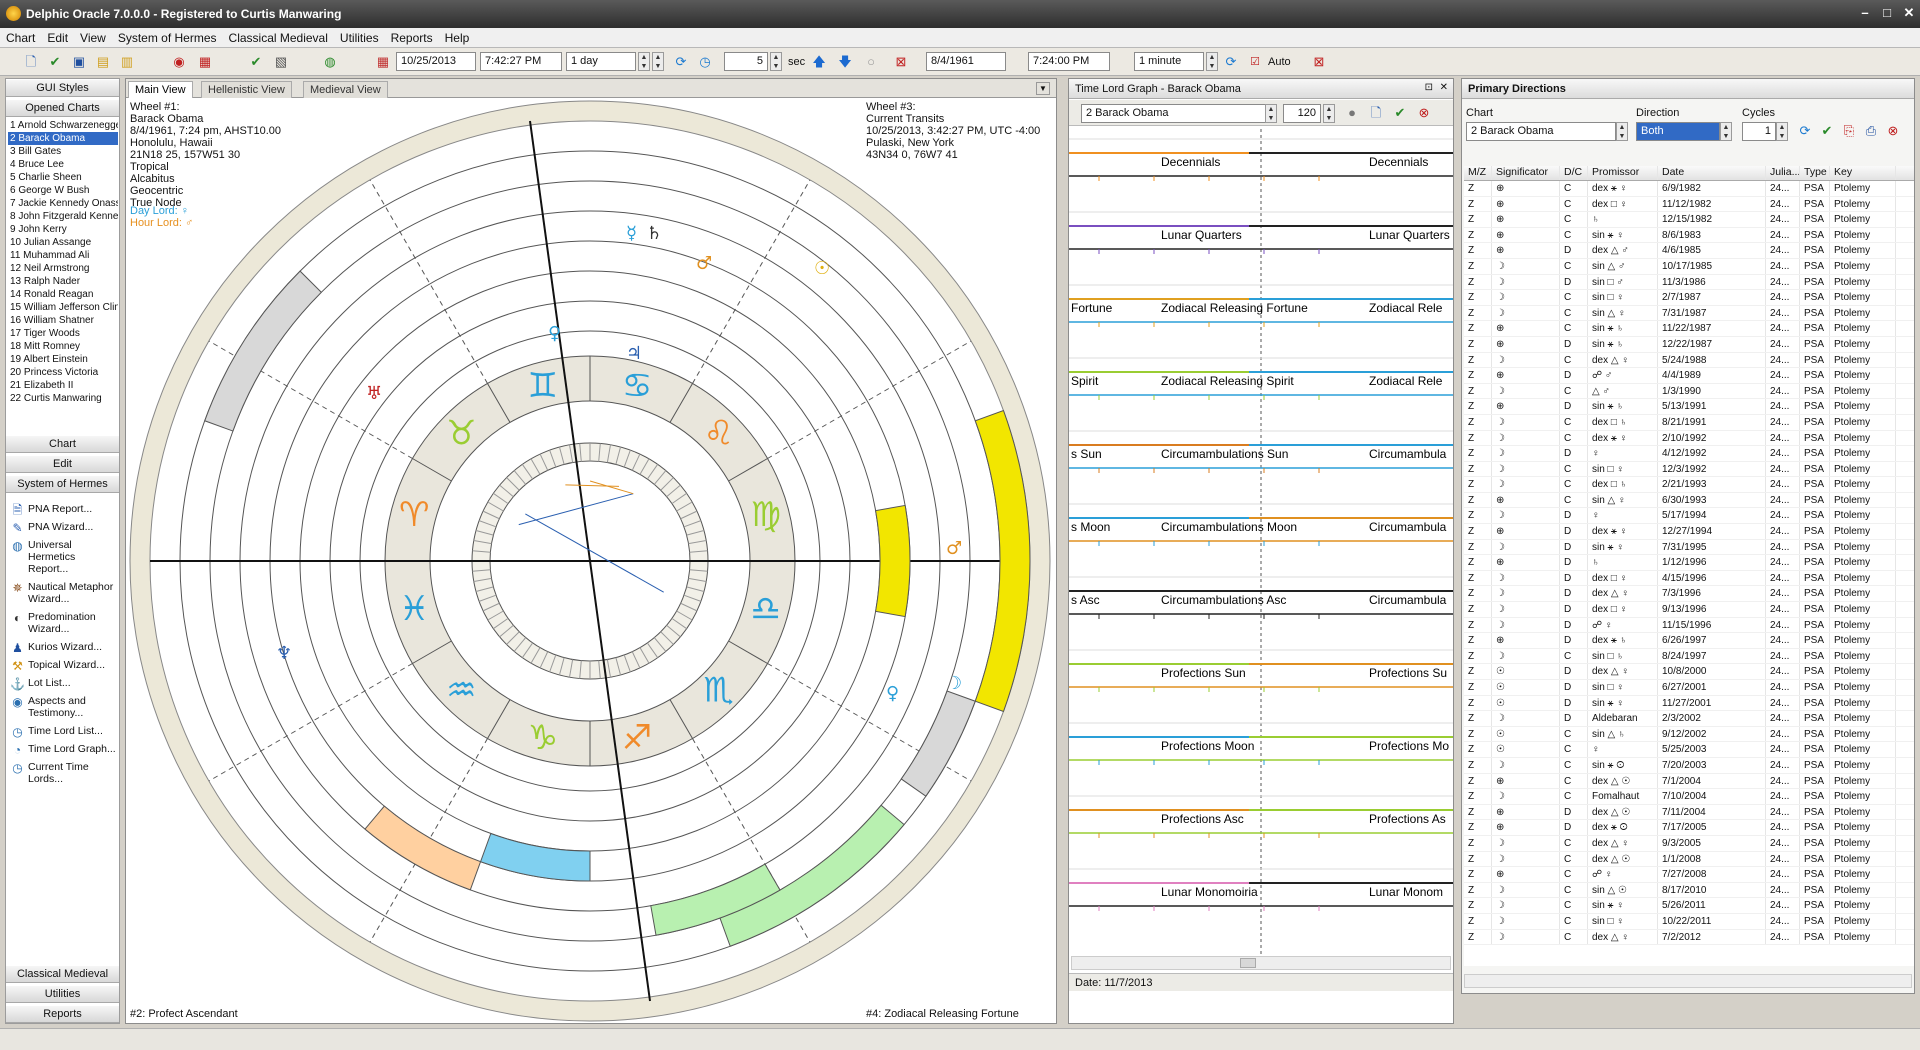 The width and height of the screenshot is (1920, 1050). What do you see at coordinates (62, 994) in the screenshot?
I see `section-utilities: Utilities` at bounding box center [62, 994].